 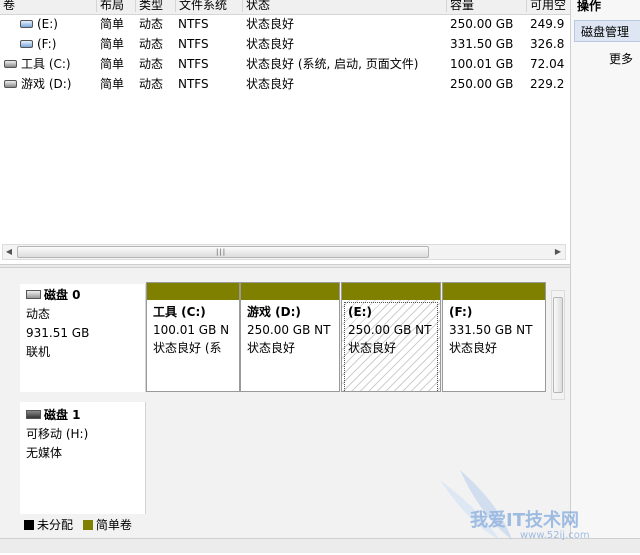 What do you see at coordinates (482, 64) in the screenshot?
I see `volume-capacity: 100.01 GB` at bounding box center [482, 64].